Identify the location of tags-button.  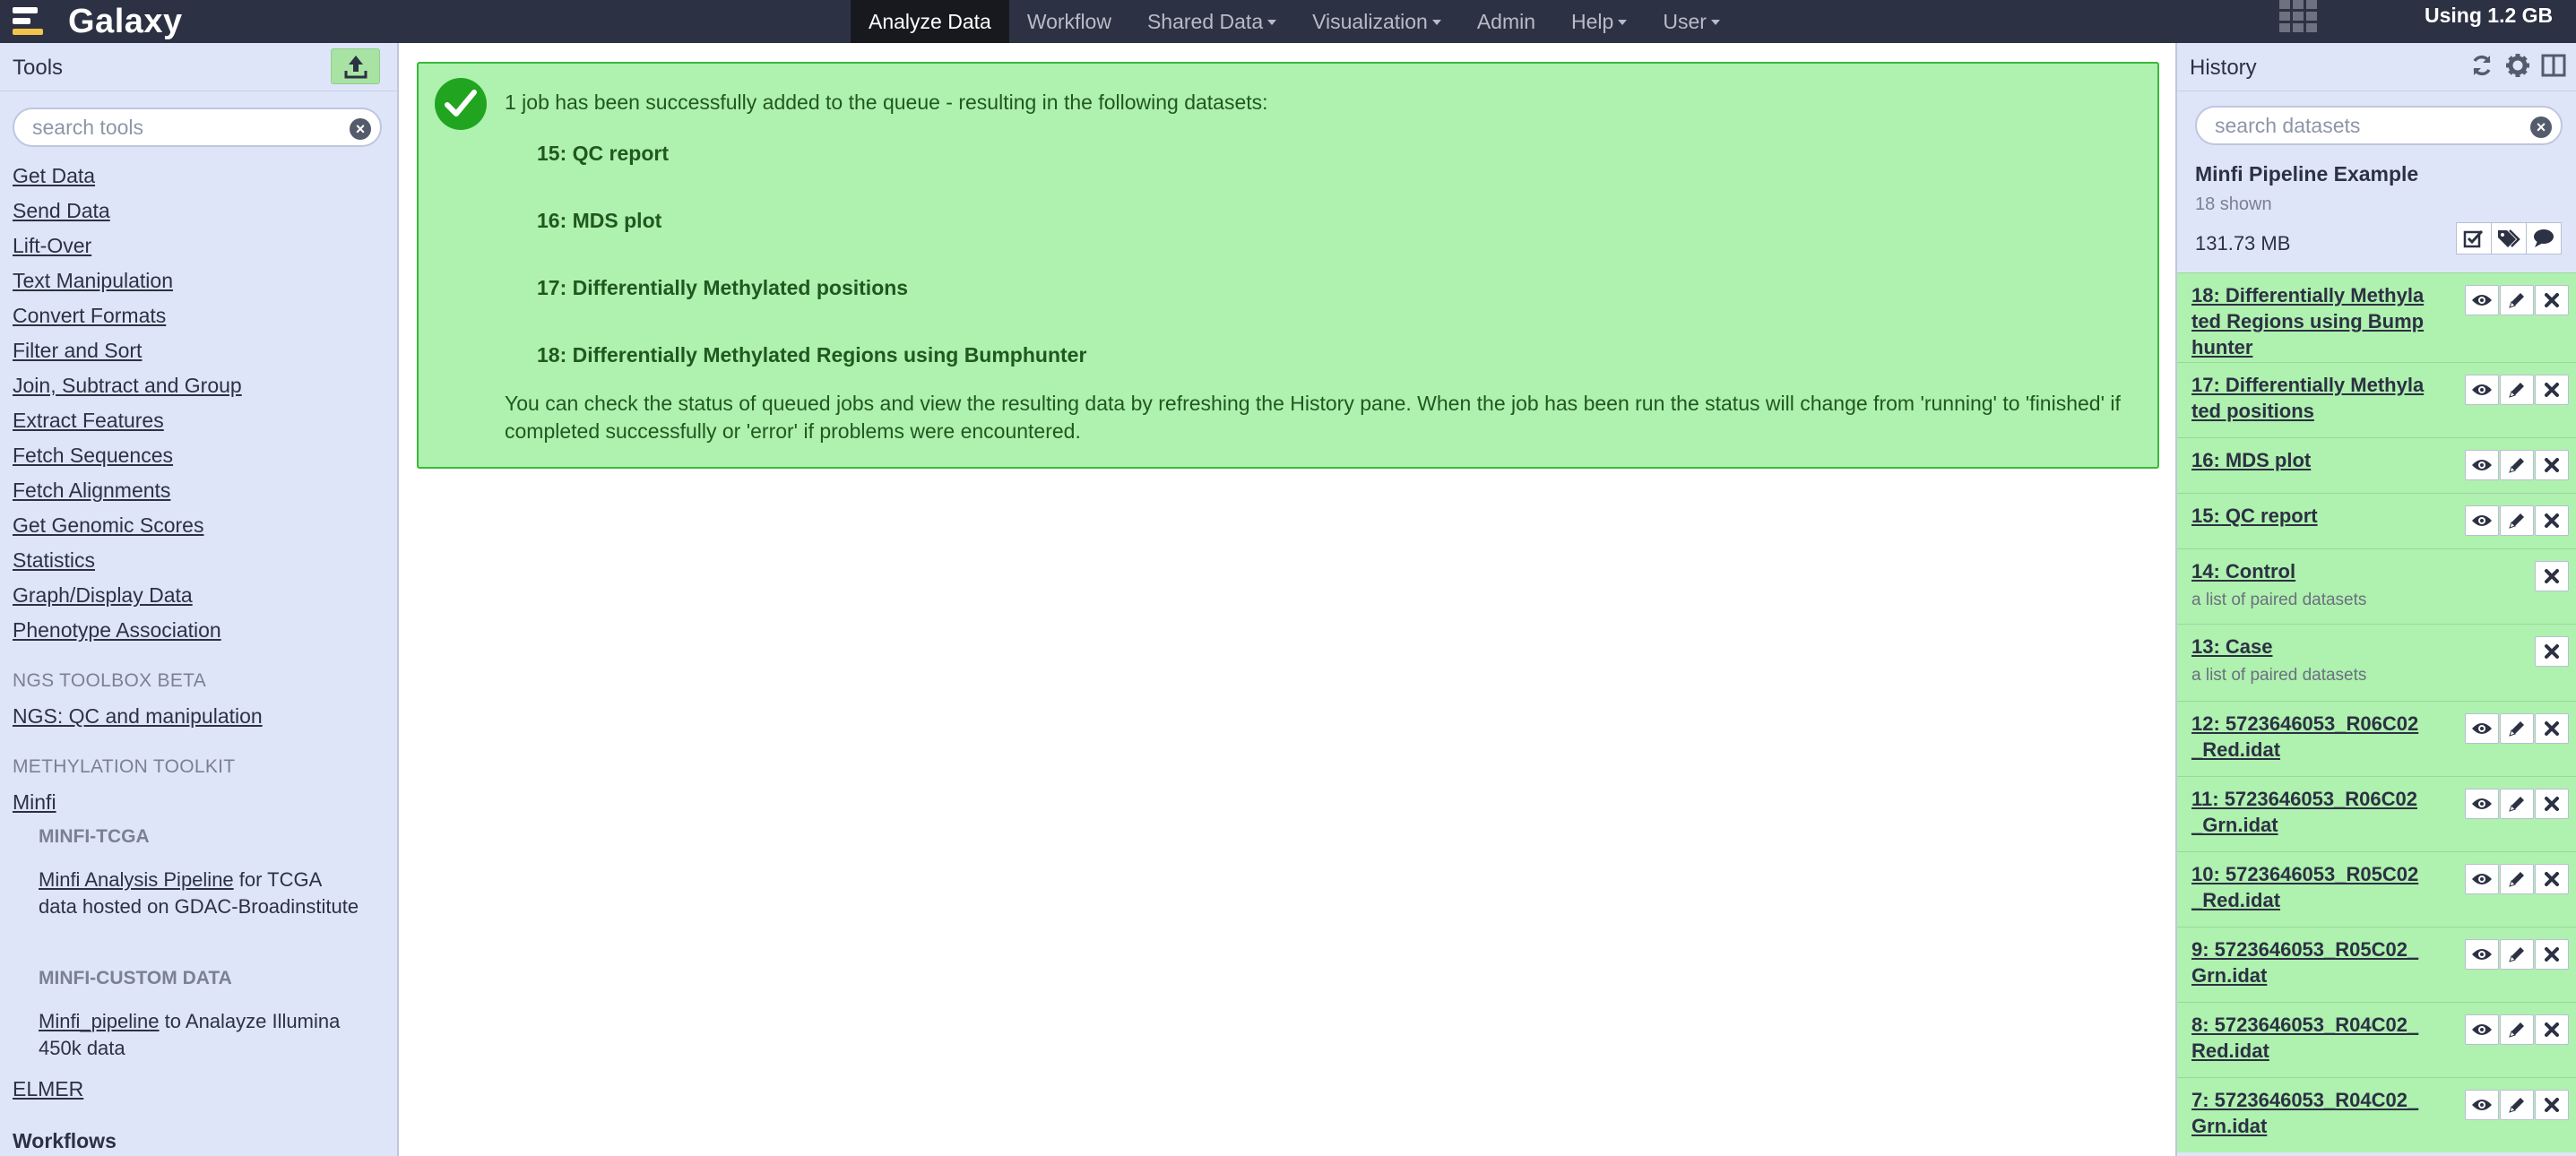
(2509, 238).